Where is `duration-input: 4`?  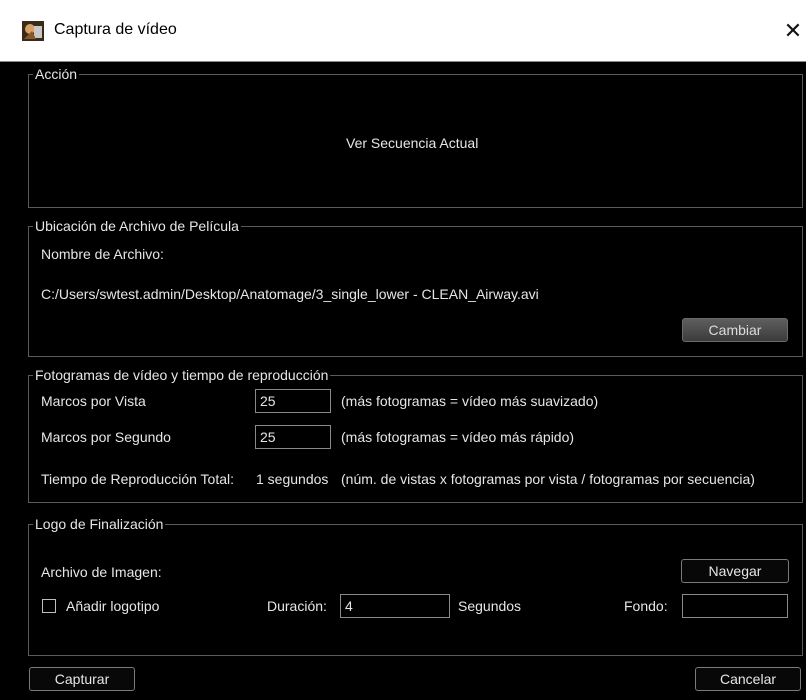 duration-input: 4 is located at coordinates (395, 606).